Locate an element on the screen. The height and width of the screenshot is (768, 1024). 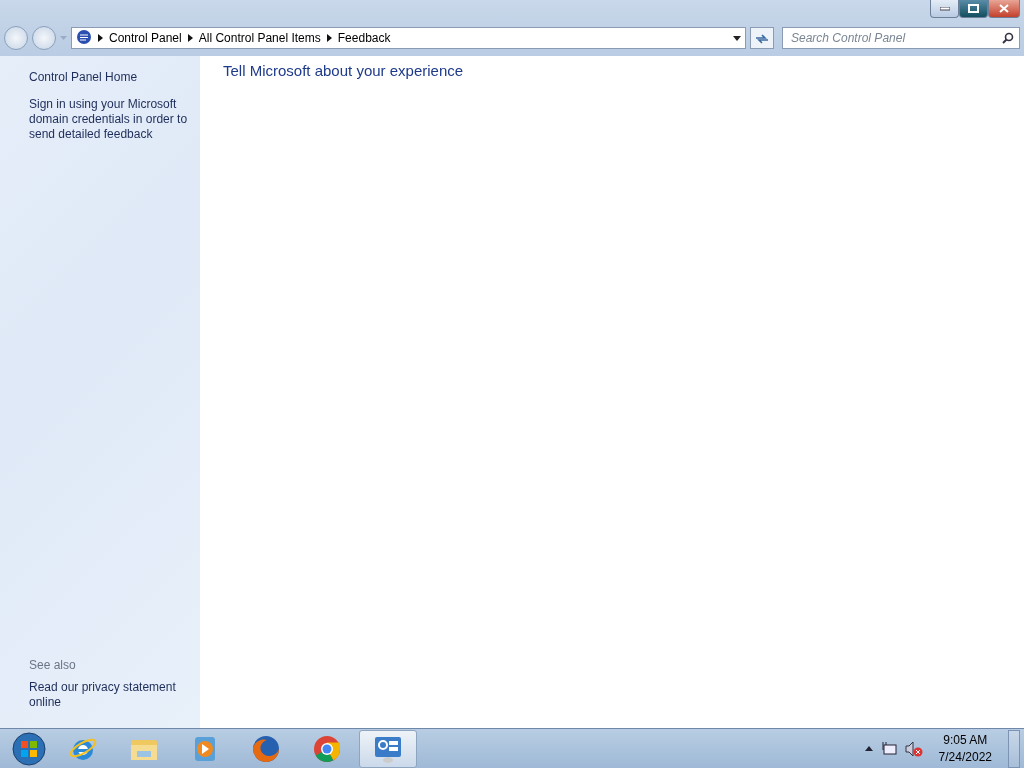
refresh-icon is located at coordinates (762, 38).